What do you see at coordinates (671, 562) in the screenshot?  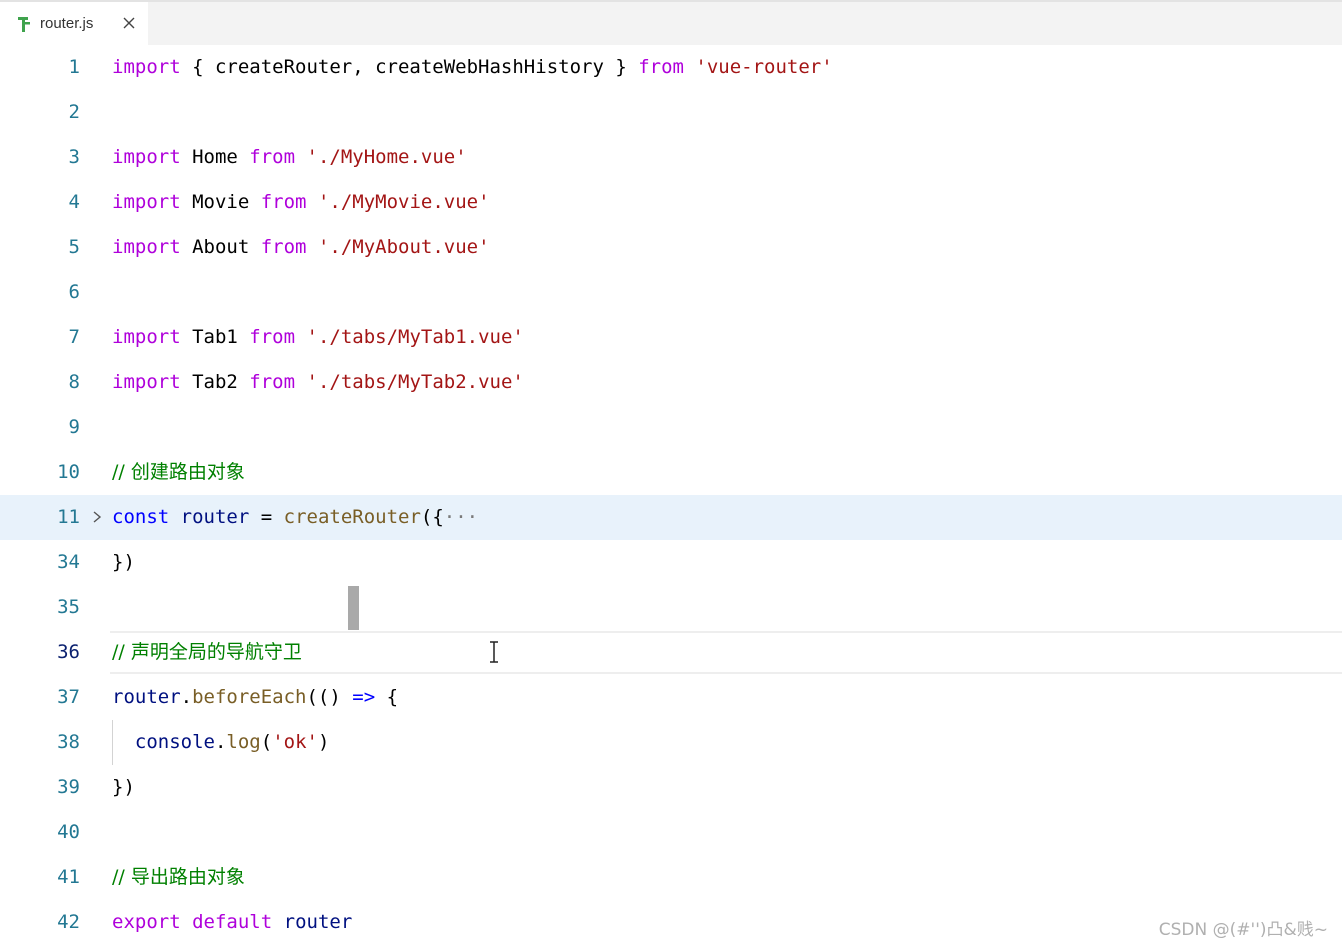 I see `code-line: 34})` at bounding box center [671, 562].